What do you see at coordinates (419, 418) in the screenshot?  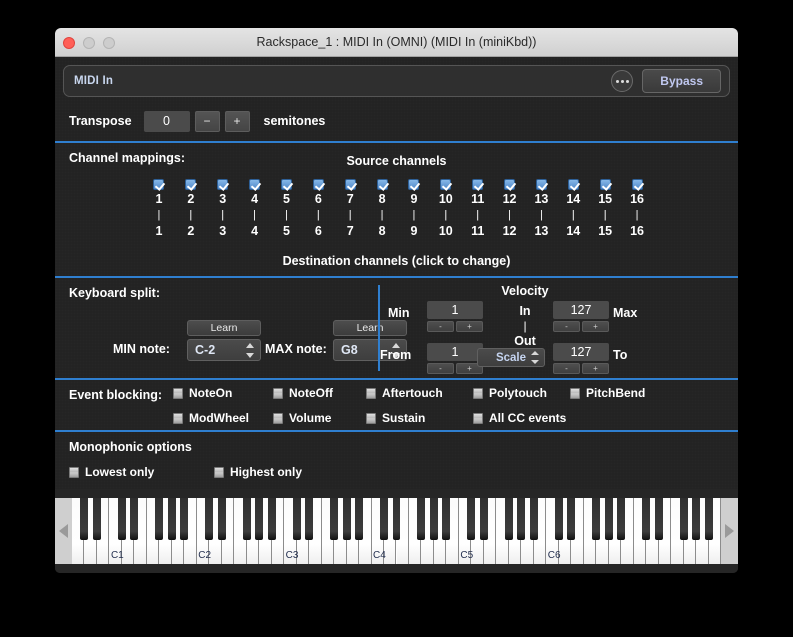 I see `checkbox-option: Sustain` at bounding box center [419, 418].